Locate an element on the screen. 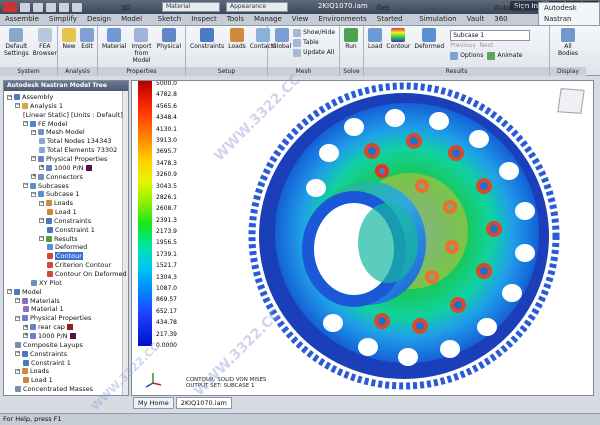  tab-autodesk-360: Autodesk 360 is located at coordinates (513, 14).